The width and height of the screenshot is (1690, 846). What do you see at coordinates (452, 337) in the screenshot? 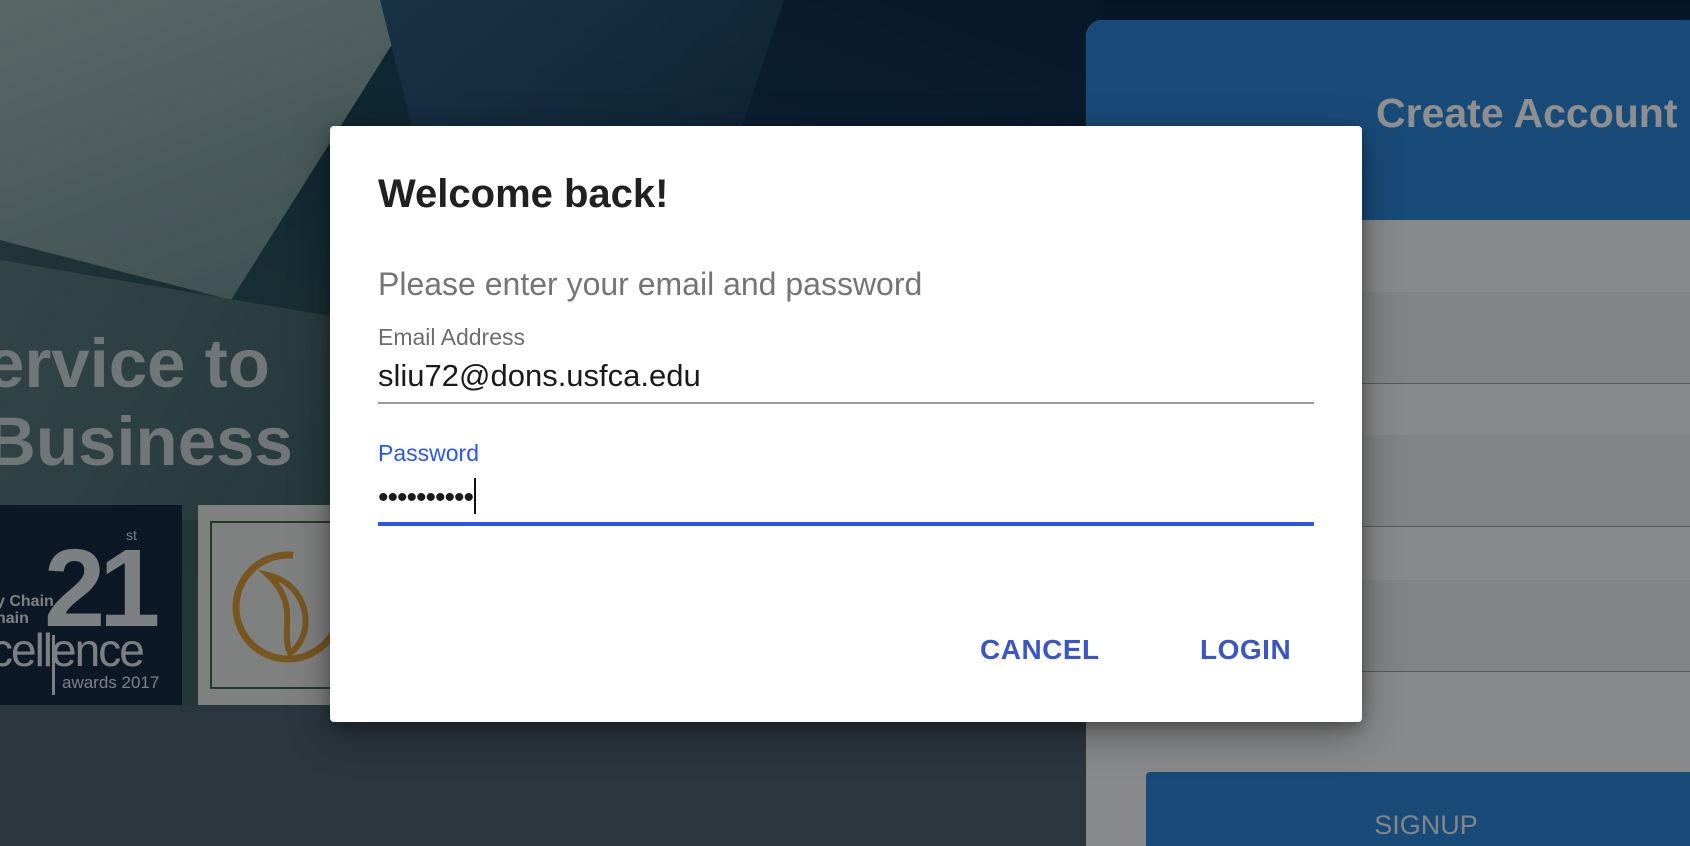
I see `email-label: Email Address` at bounding box center [452, 337].